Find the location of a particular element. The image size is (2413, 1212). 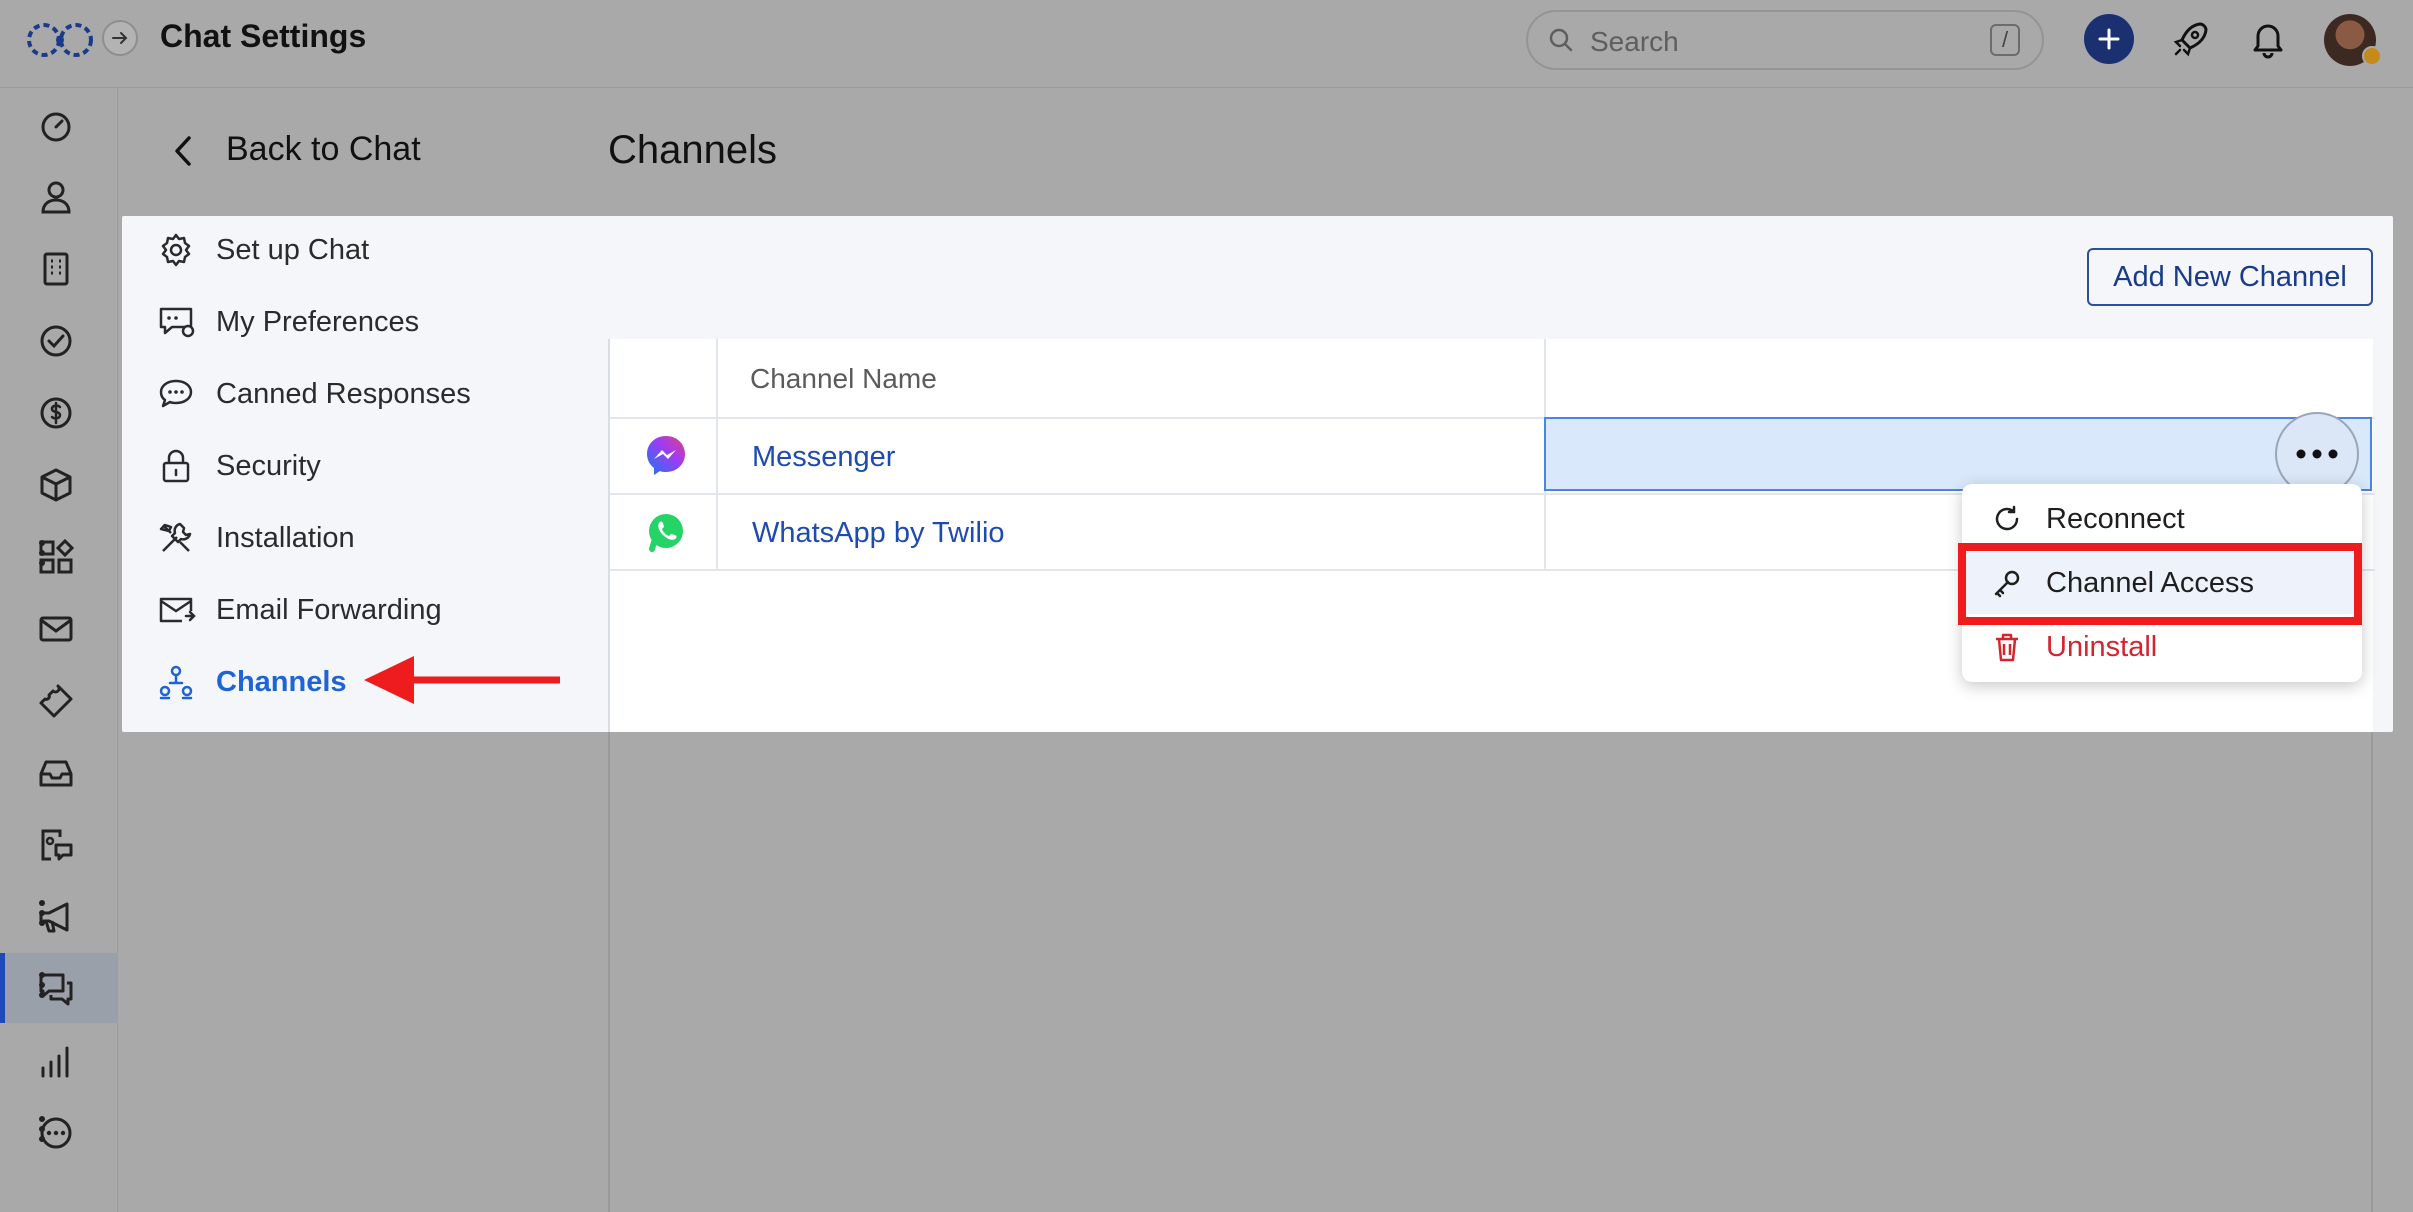

dashboard-icon is located at coordinates (56, 127).